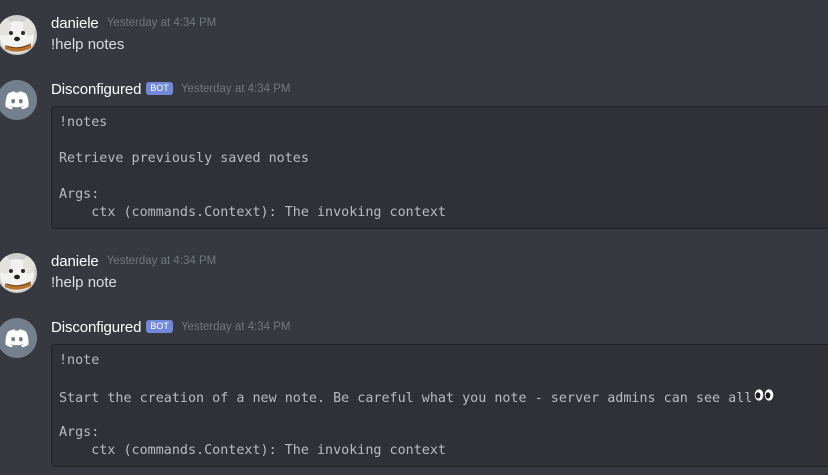 The height and width of the screenshot is (475, 828). What do you see at coordinates (79, 360) in the screenshot?
I see `code-line: !note` at bounding box center [79, 360].